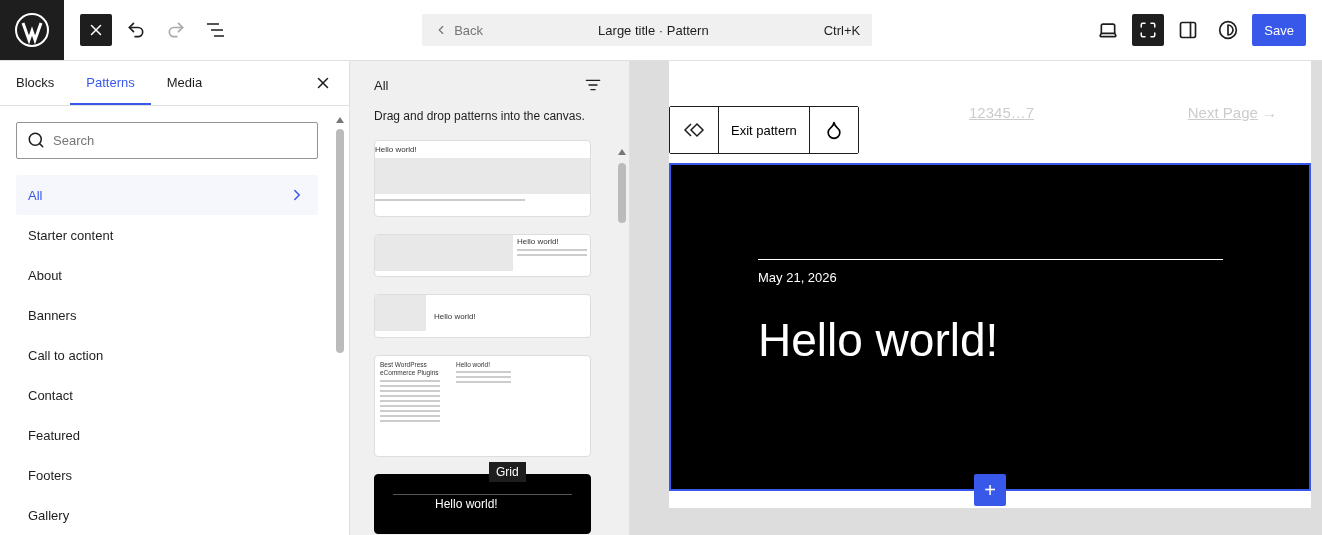 The width and height of the screenshot is (1322, 535). I want to click on category-item: Footers, so click(167, 475).